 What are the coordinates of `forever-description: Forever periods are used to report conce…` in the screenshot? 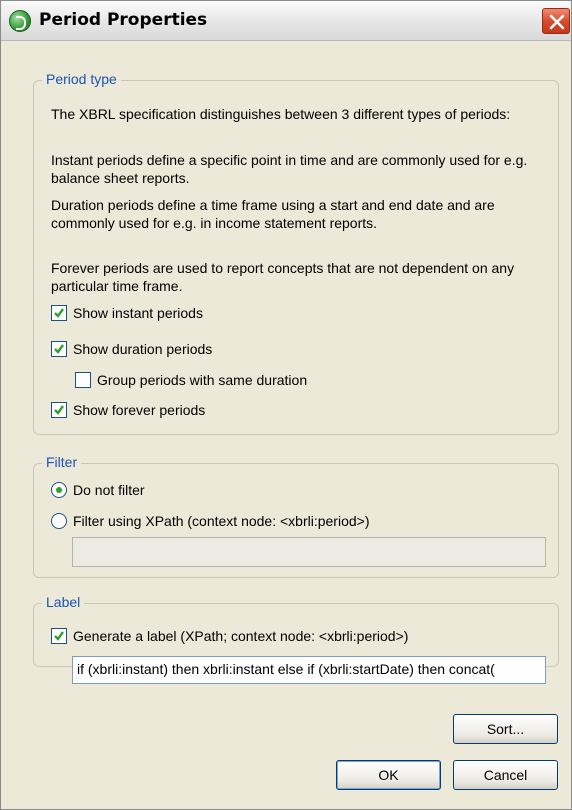 It's located at (283, 277).